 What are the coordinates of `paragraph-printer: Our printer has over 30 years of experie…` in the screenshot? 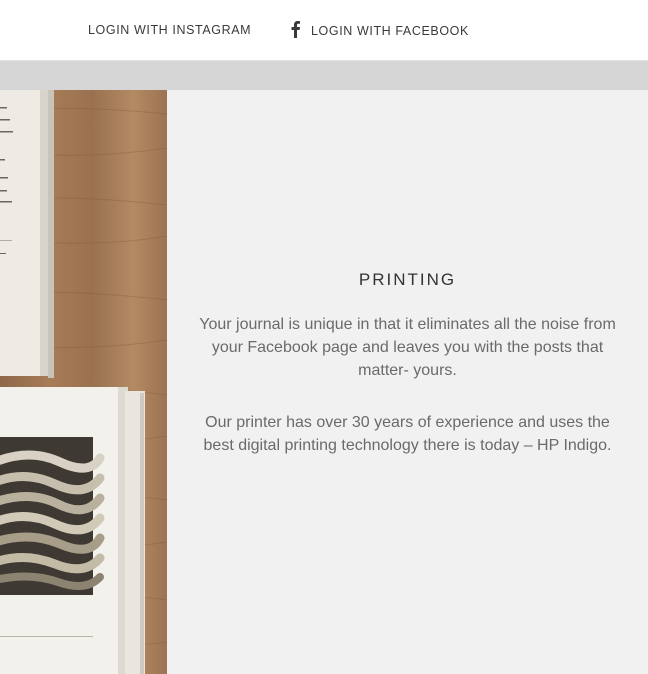 It's located at (407, 434).